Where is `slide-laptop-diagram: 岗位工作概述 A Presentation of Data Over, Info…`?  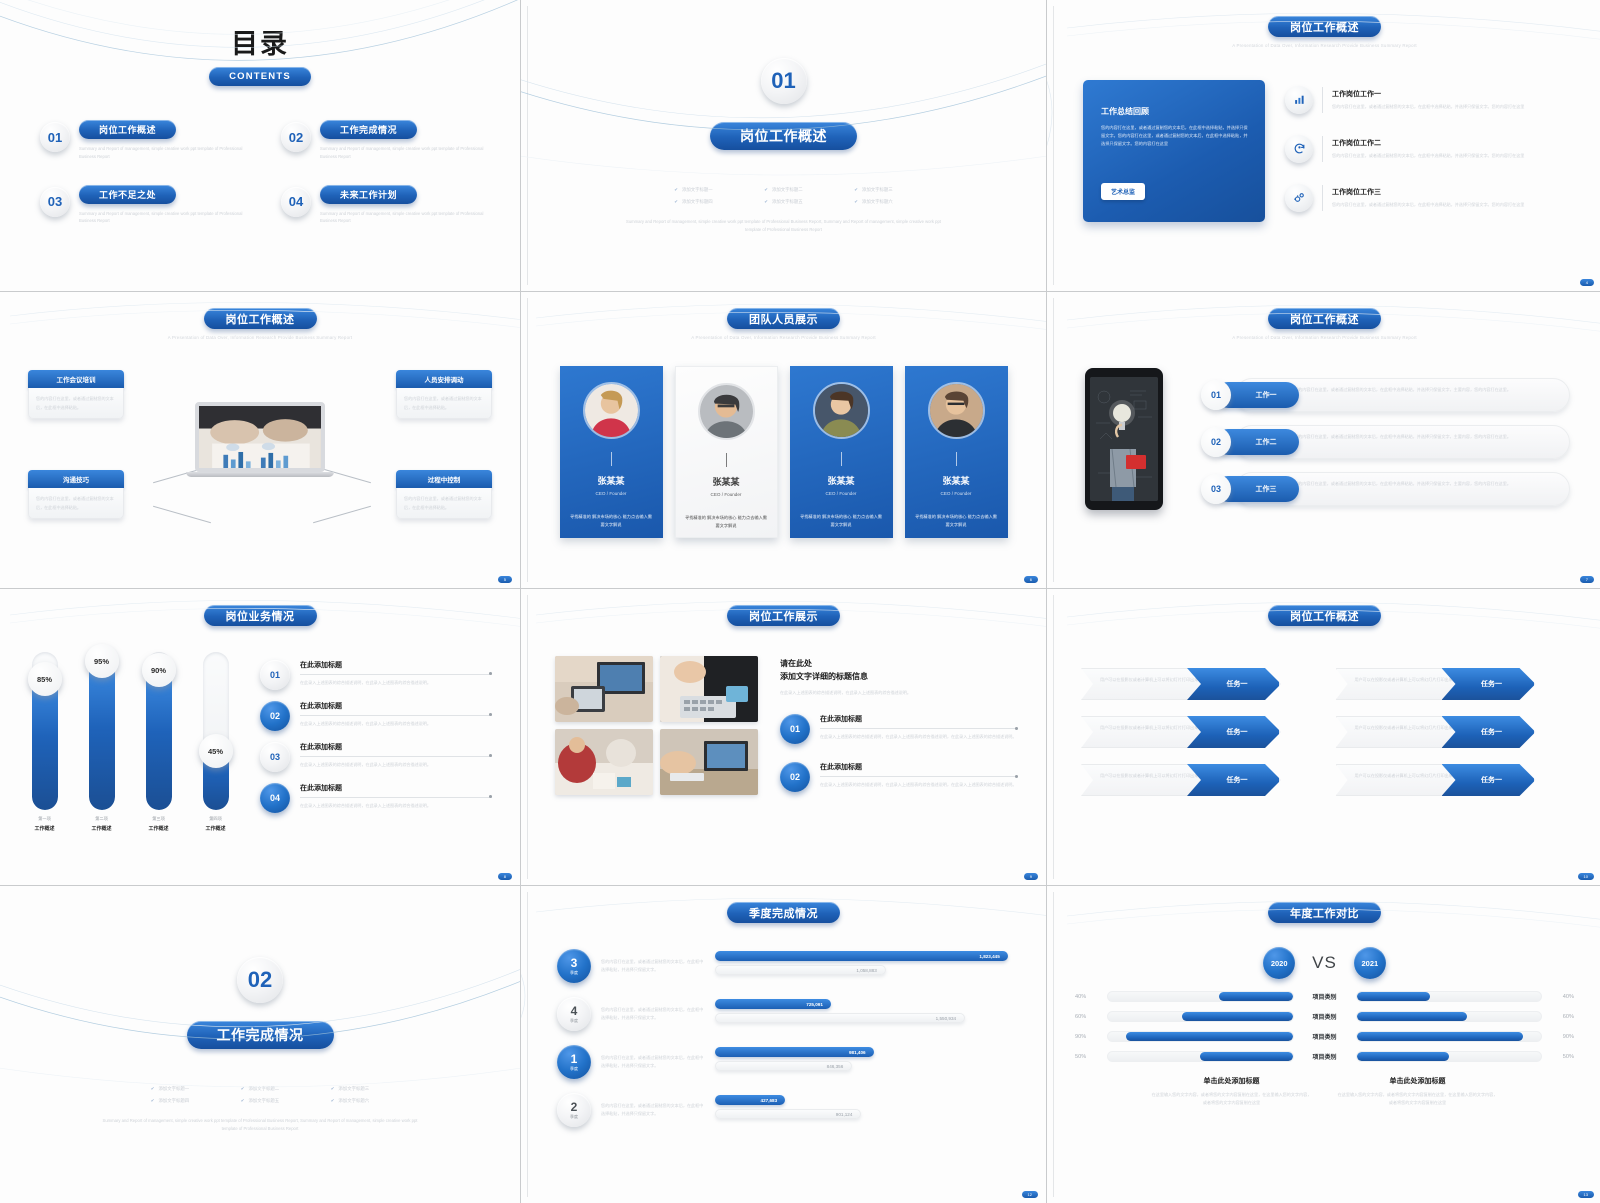
slide-laptop-diagram: 岗位工作概述 A Presentation of Data Over, Info… is located at coordinates (260, 440).